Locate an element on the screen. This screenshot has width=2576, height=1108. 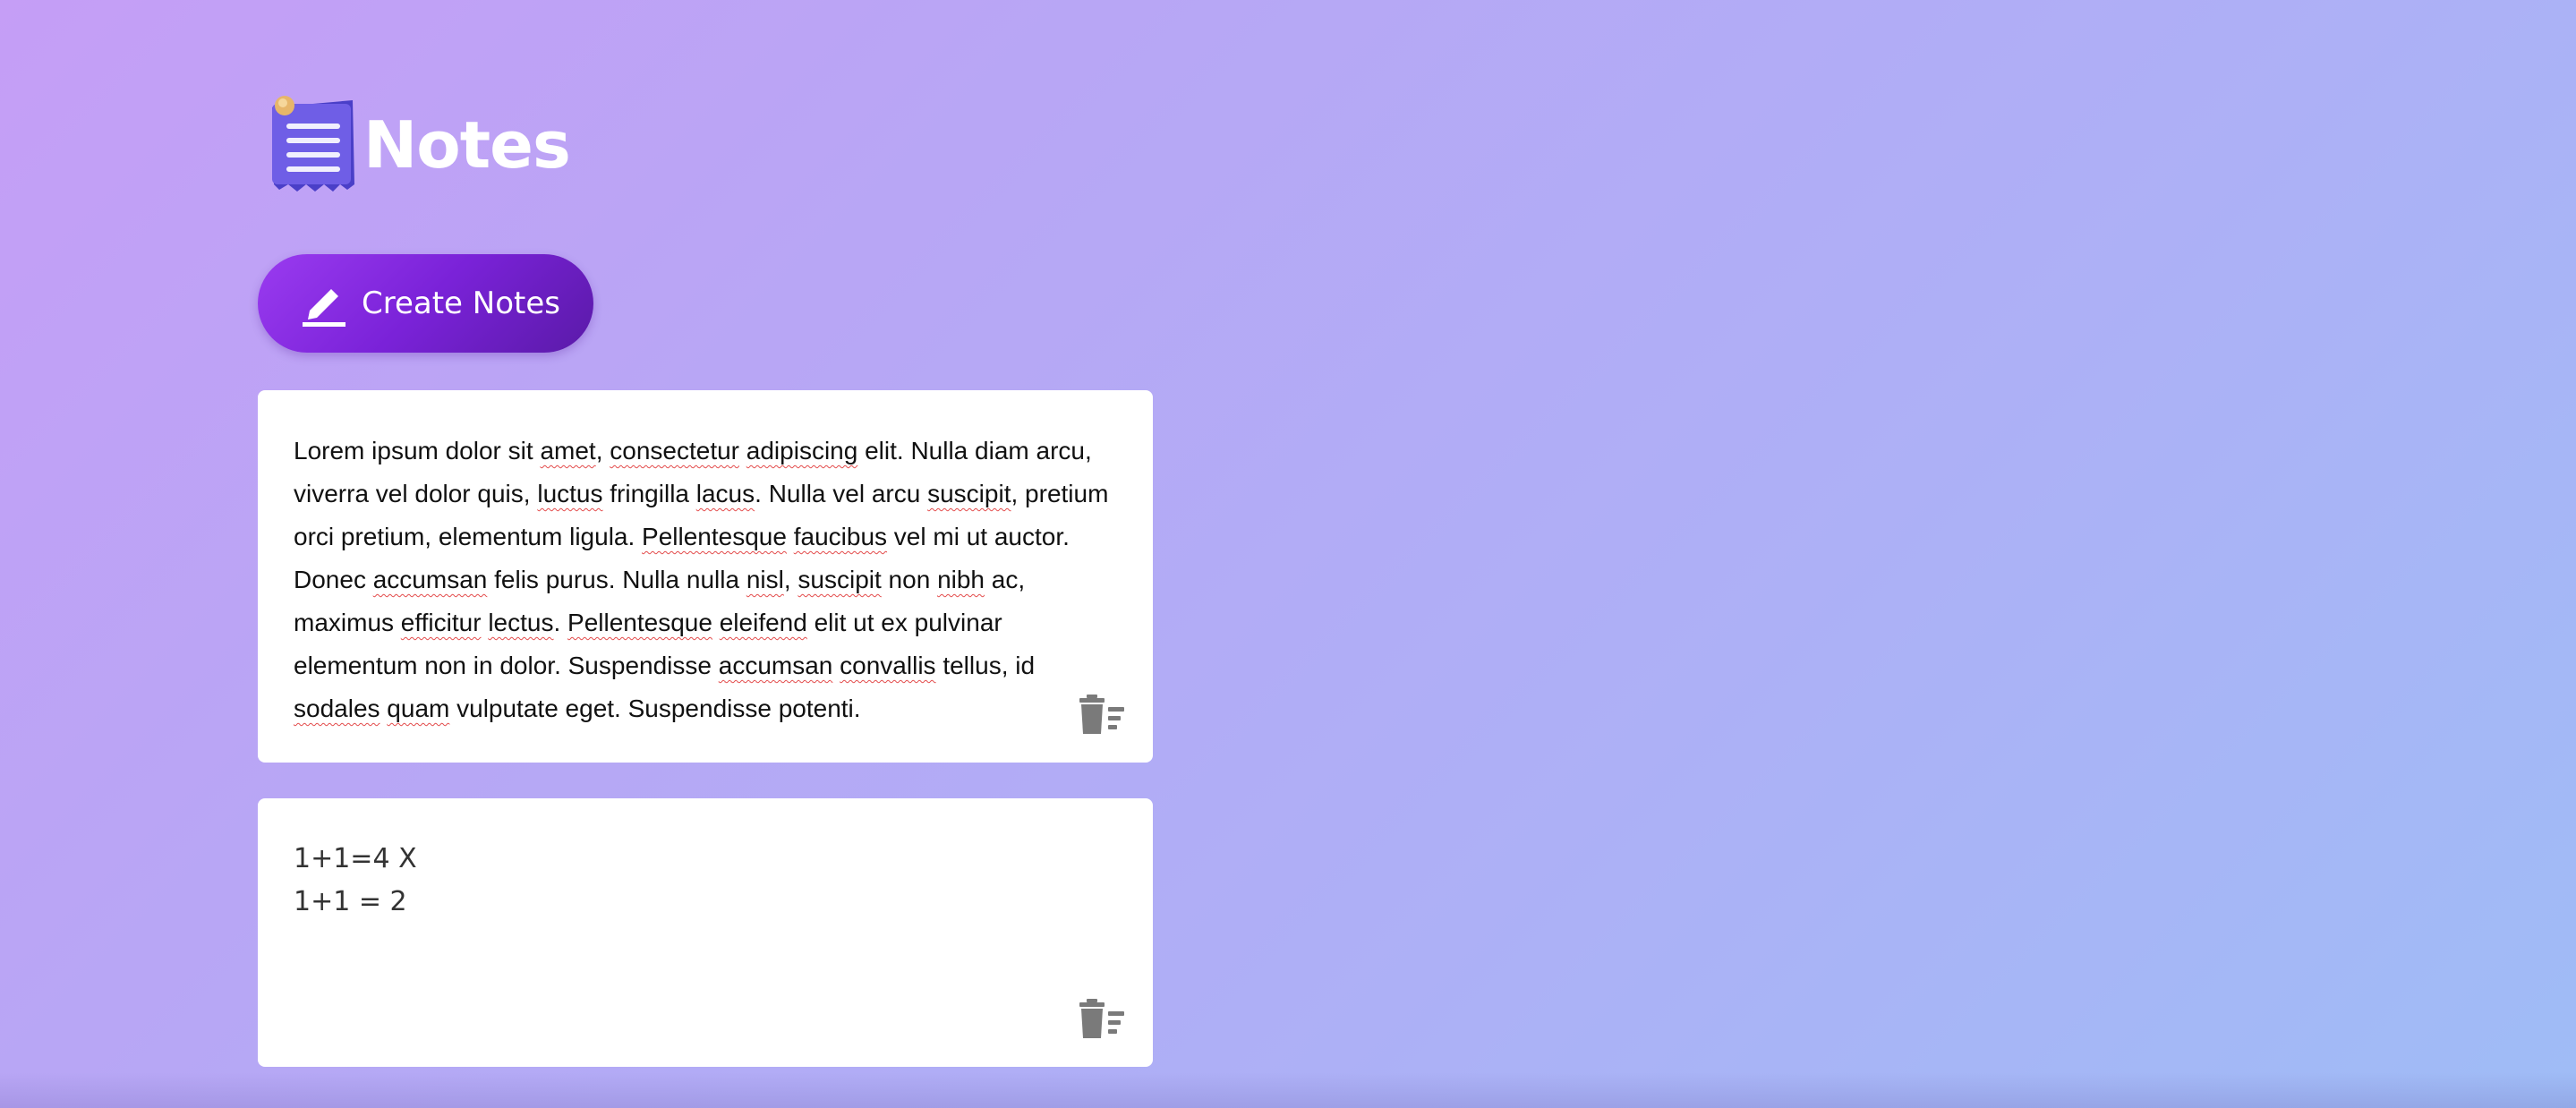
note-text-segment: . Nulla vel arcu is located at coordinates (841, 493).